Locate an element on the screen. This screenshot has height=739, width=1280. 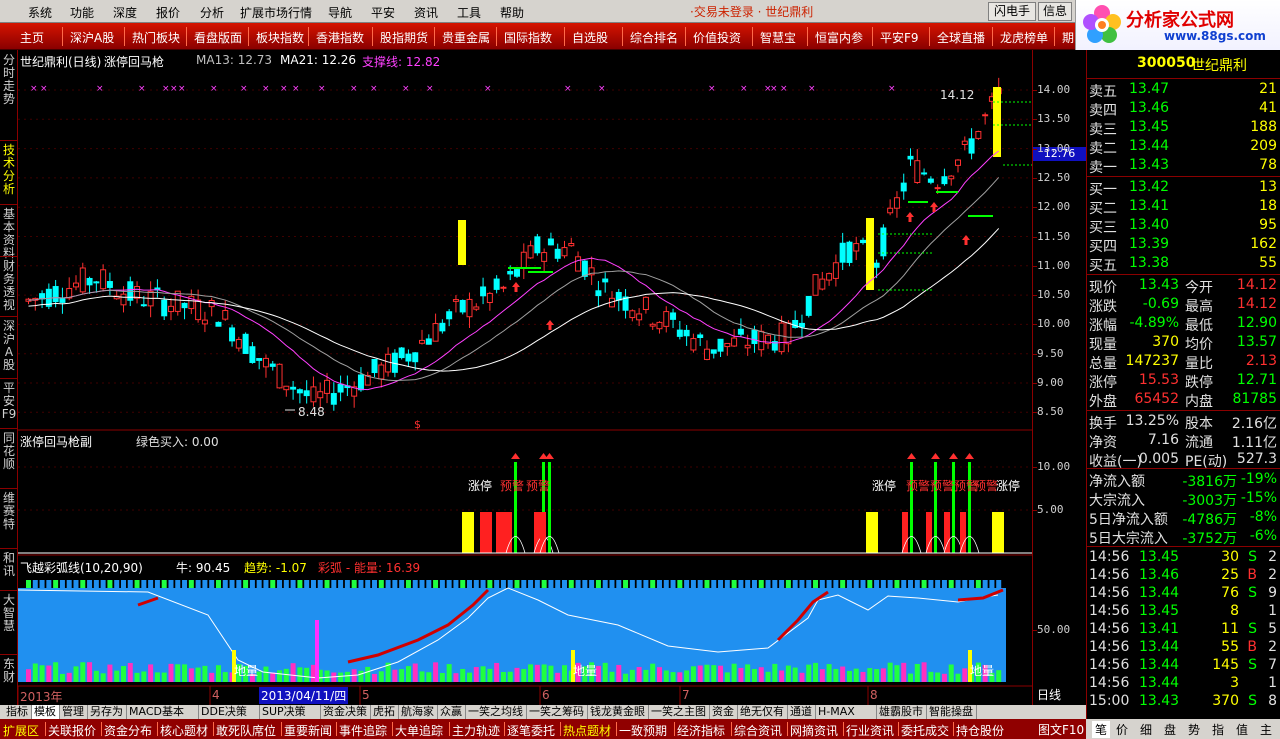
menu-depth: 深度 is located at coordinates (125, 12).